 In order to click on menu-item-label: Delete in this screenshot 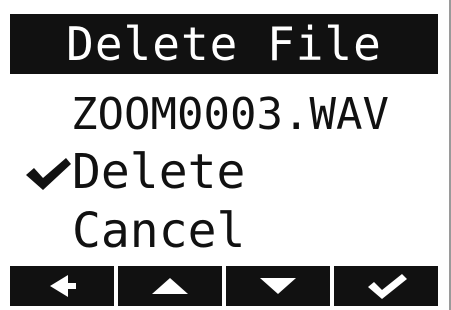, I will do `click(159, 172)`.